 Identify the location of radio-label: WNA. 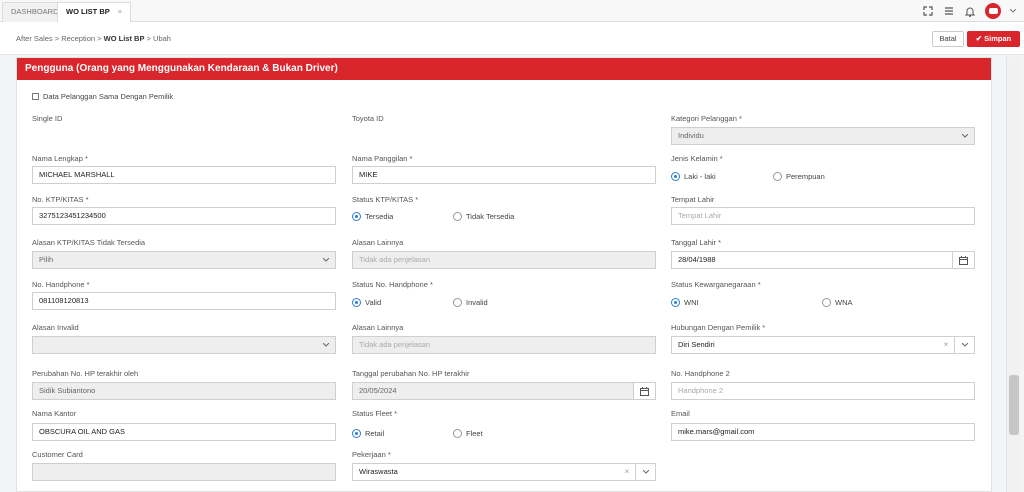
(844, 302).